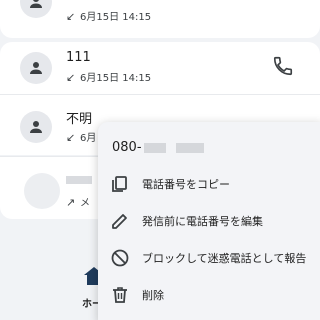 The width and height of the screenshot is (320, 320). I want to click on menu-item-delete: 削除, so click(209, 295).